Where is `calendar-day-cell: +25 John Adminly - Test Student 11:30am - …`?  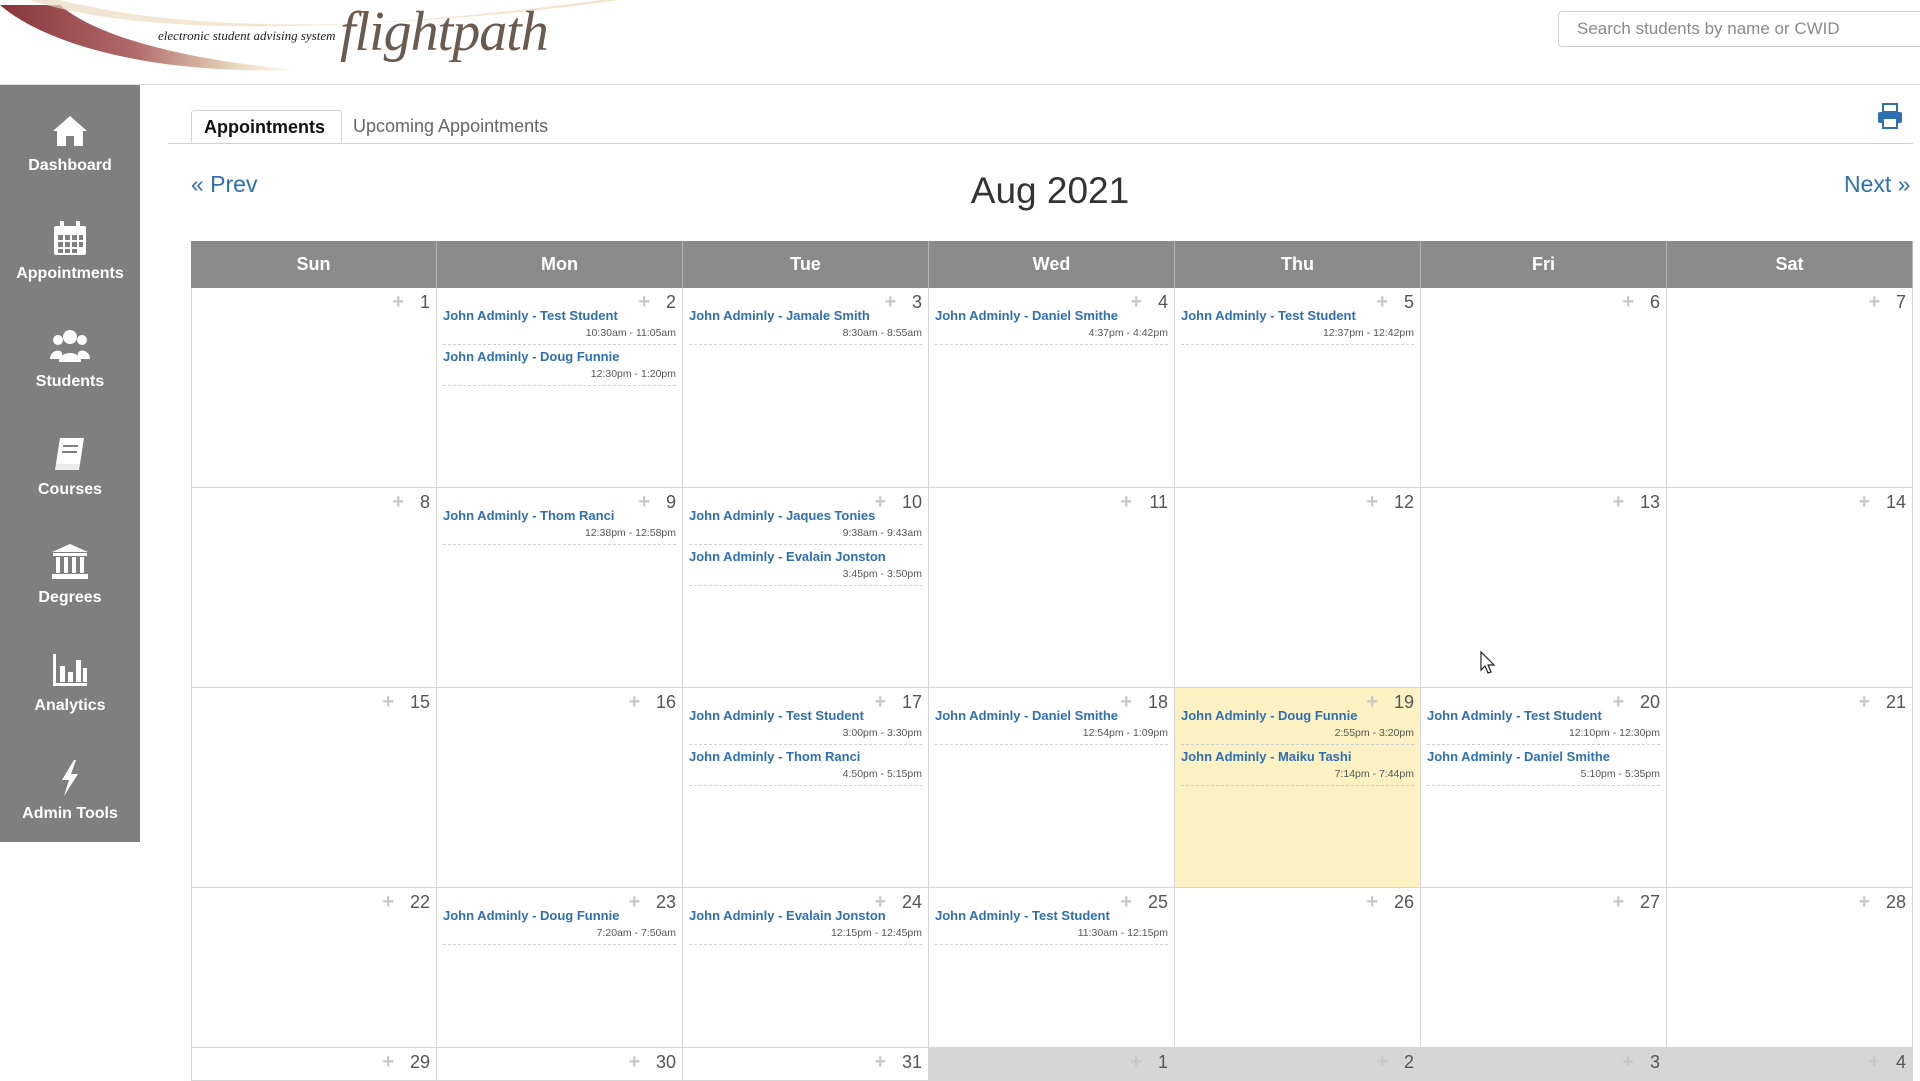
calendar-day-cell: +25 John Adminly - Test Student 11:30am - … is located at coordinates (1052, 968).